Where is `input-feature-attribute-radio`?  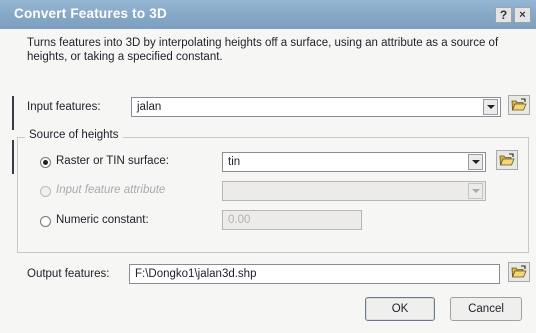 input-feature-attribute-radio is located at coordinates (45, 191).